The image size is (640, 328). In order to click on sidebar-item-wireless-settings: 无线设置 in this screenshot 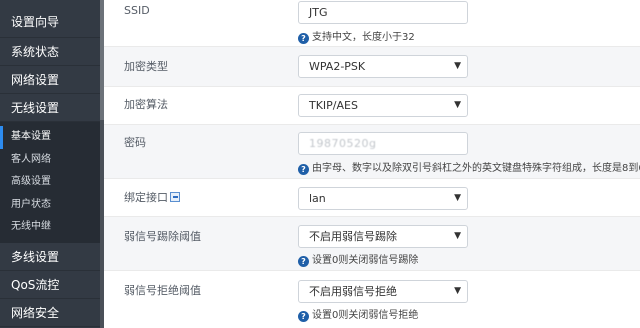, I will do `click(50, 108)`.